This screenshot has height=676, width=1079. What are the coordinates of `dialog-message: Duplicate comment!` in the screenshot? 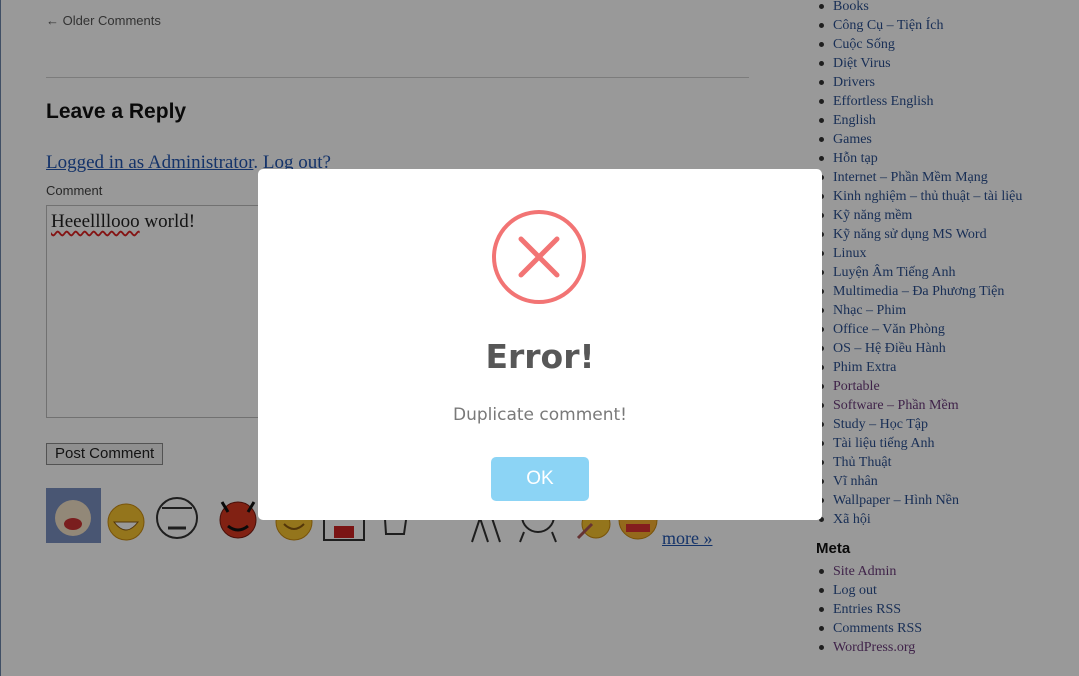 It's located at (540, 415).